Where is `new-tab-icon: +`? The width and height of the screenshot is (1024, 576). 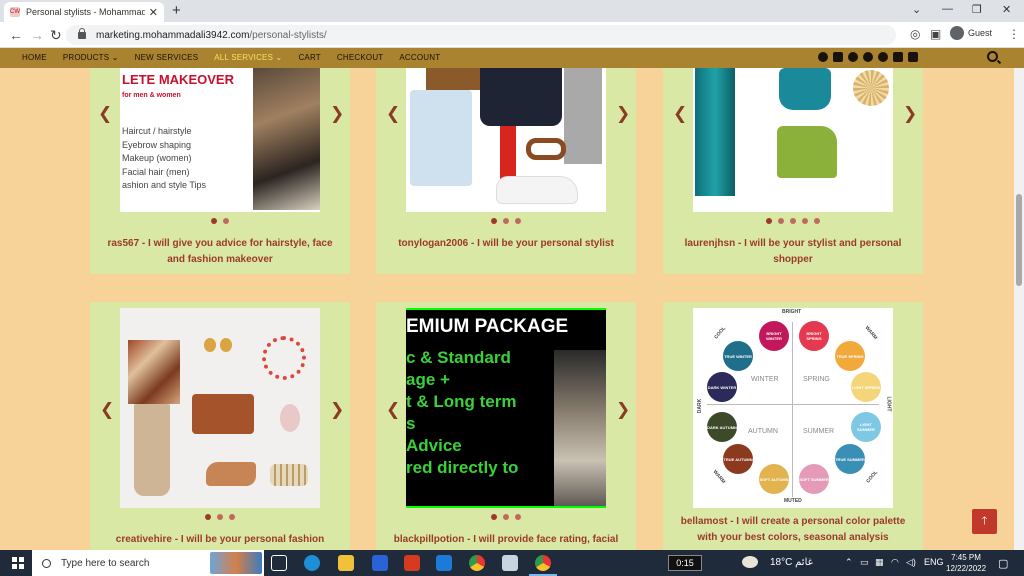 new-tab-icon: + is located at coordinates (176, 11).